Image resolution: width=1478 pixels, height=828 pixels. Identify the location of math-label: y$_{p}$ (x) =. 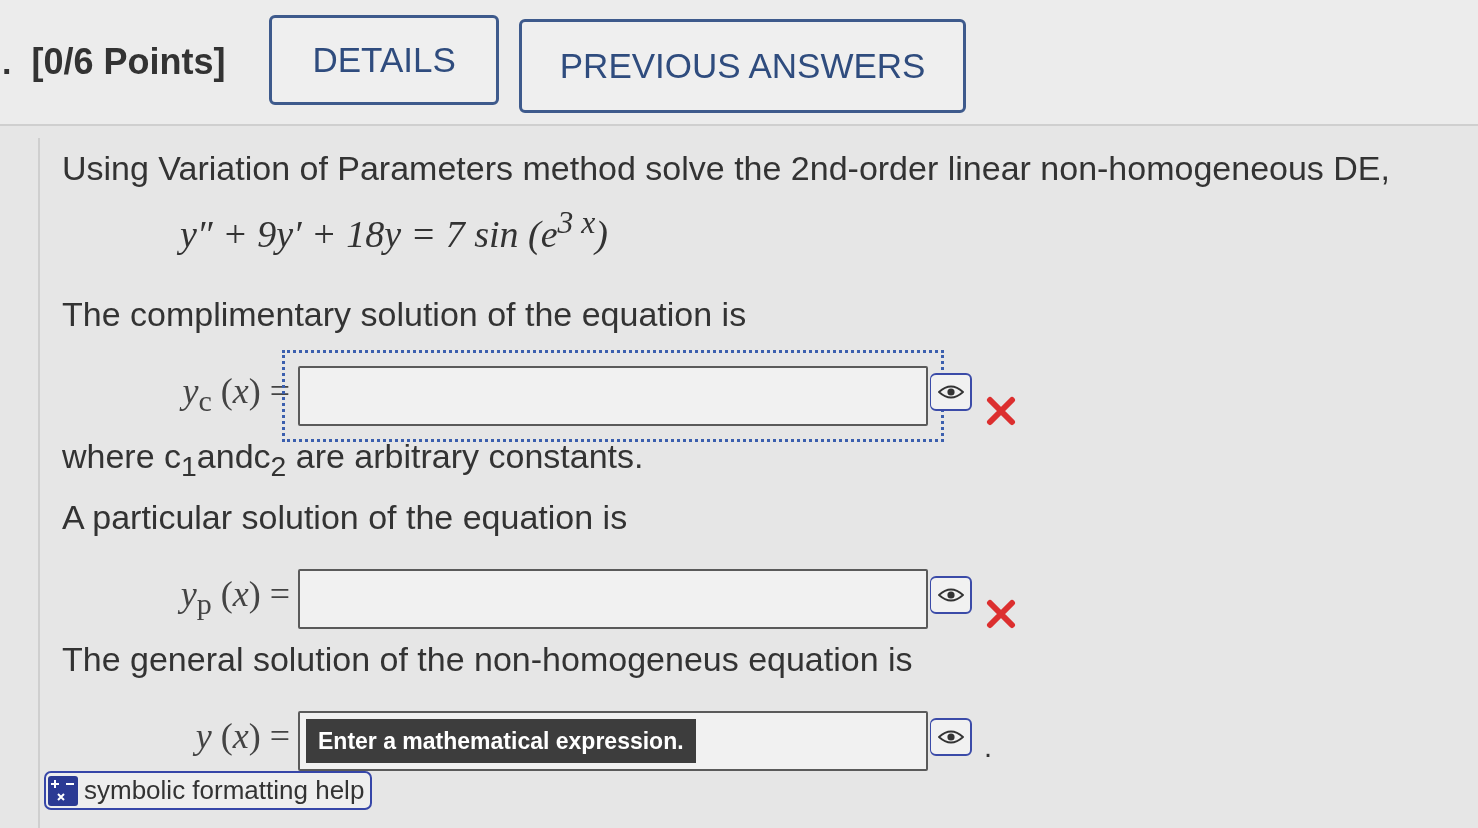
(234, 598).